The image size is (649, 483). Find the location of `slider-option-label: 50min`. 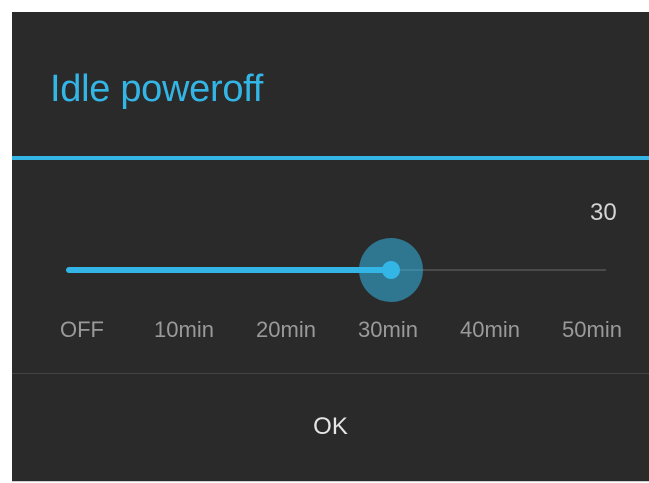

slider-option-label: 50min is located at coordinates (592, 330).